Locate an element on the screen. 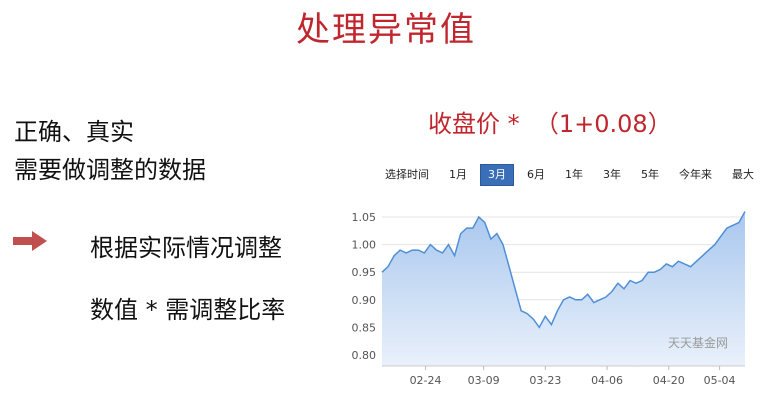 This screenshot has width=772, height=409. right-arrow-icon is located at coordinates (30, 241).